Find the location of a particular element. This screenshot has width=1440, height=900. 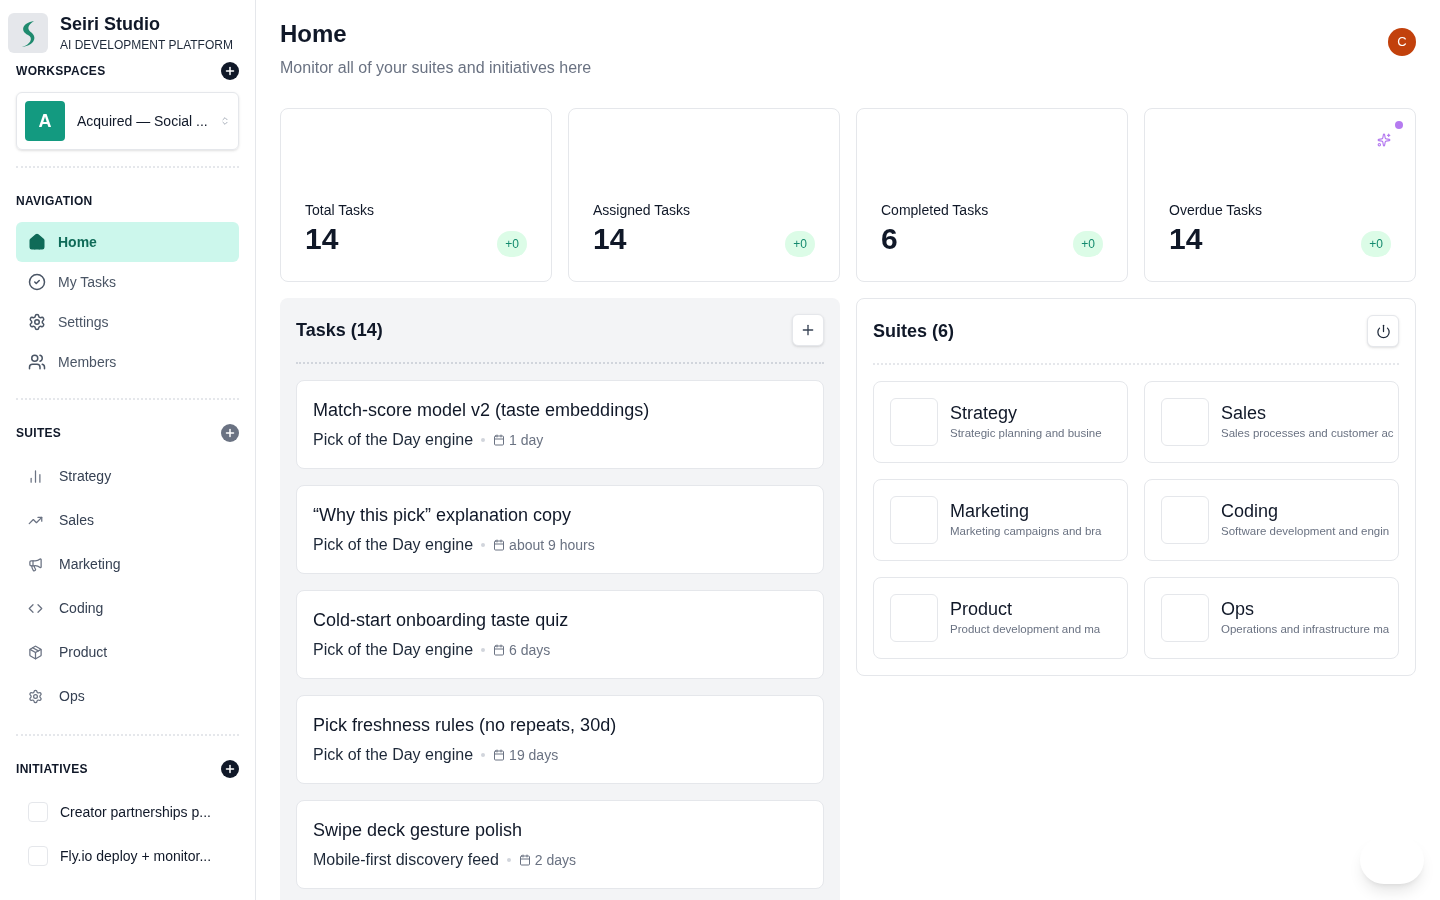

panel-title: Suites (6) is located at coordinates (914, 331).